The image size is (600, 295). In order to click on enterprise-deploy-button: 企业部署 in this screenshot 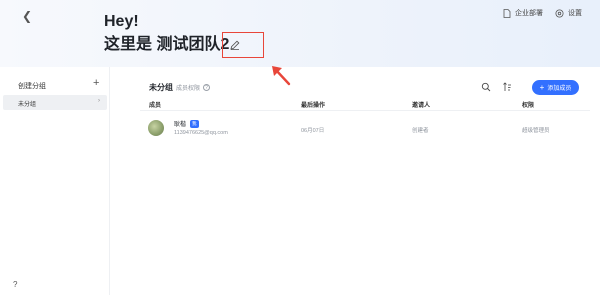, I will do `click(523, 13)`.